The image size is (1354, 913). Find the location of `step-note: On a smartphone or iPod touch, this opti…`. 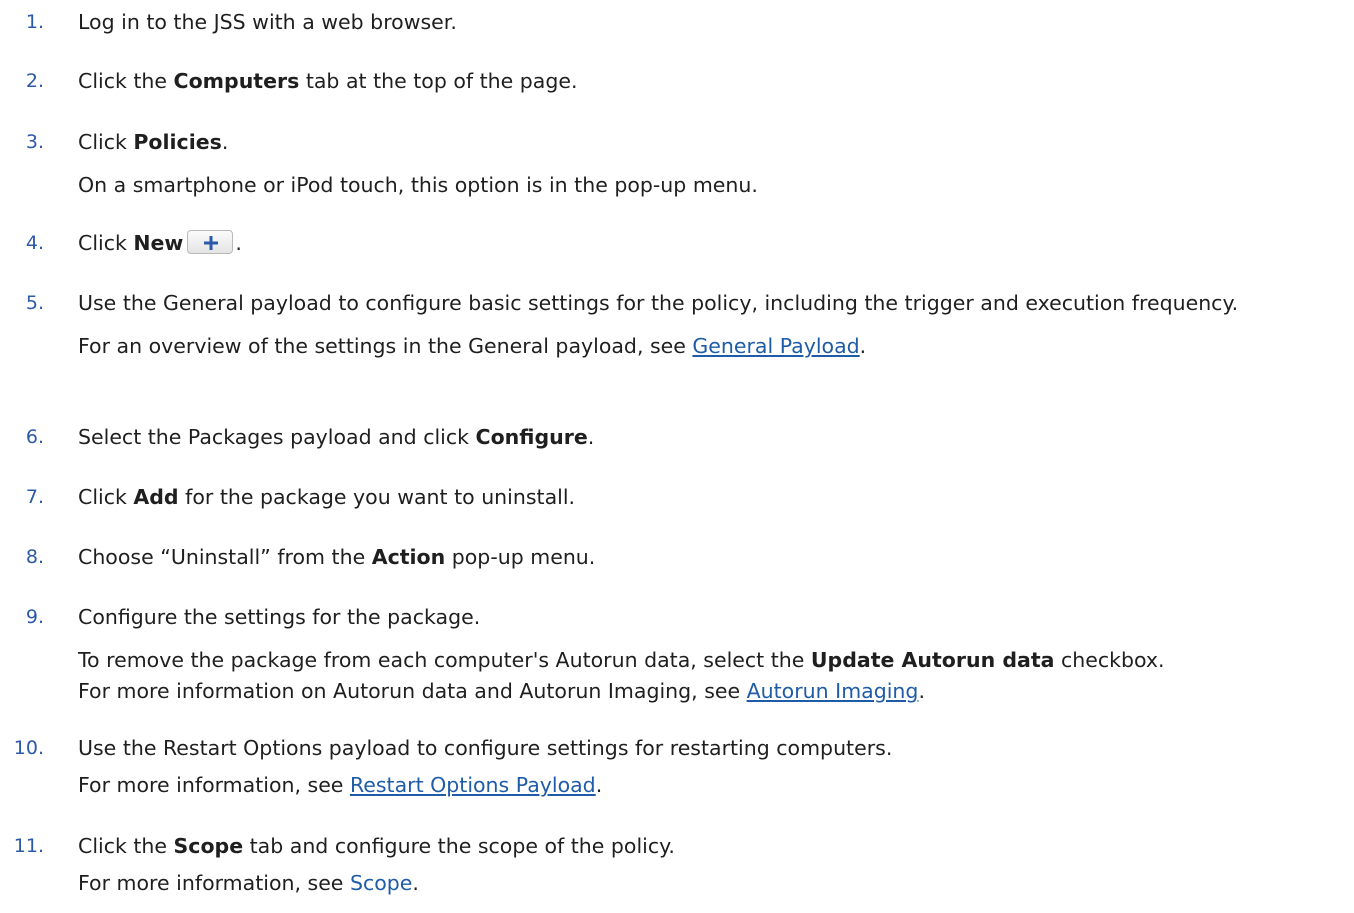

step-note: On a smartphone or iPod touch, this opti… is located at coordinates (418, 185).